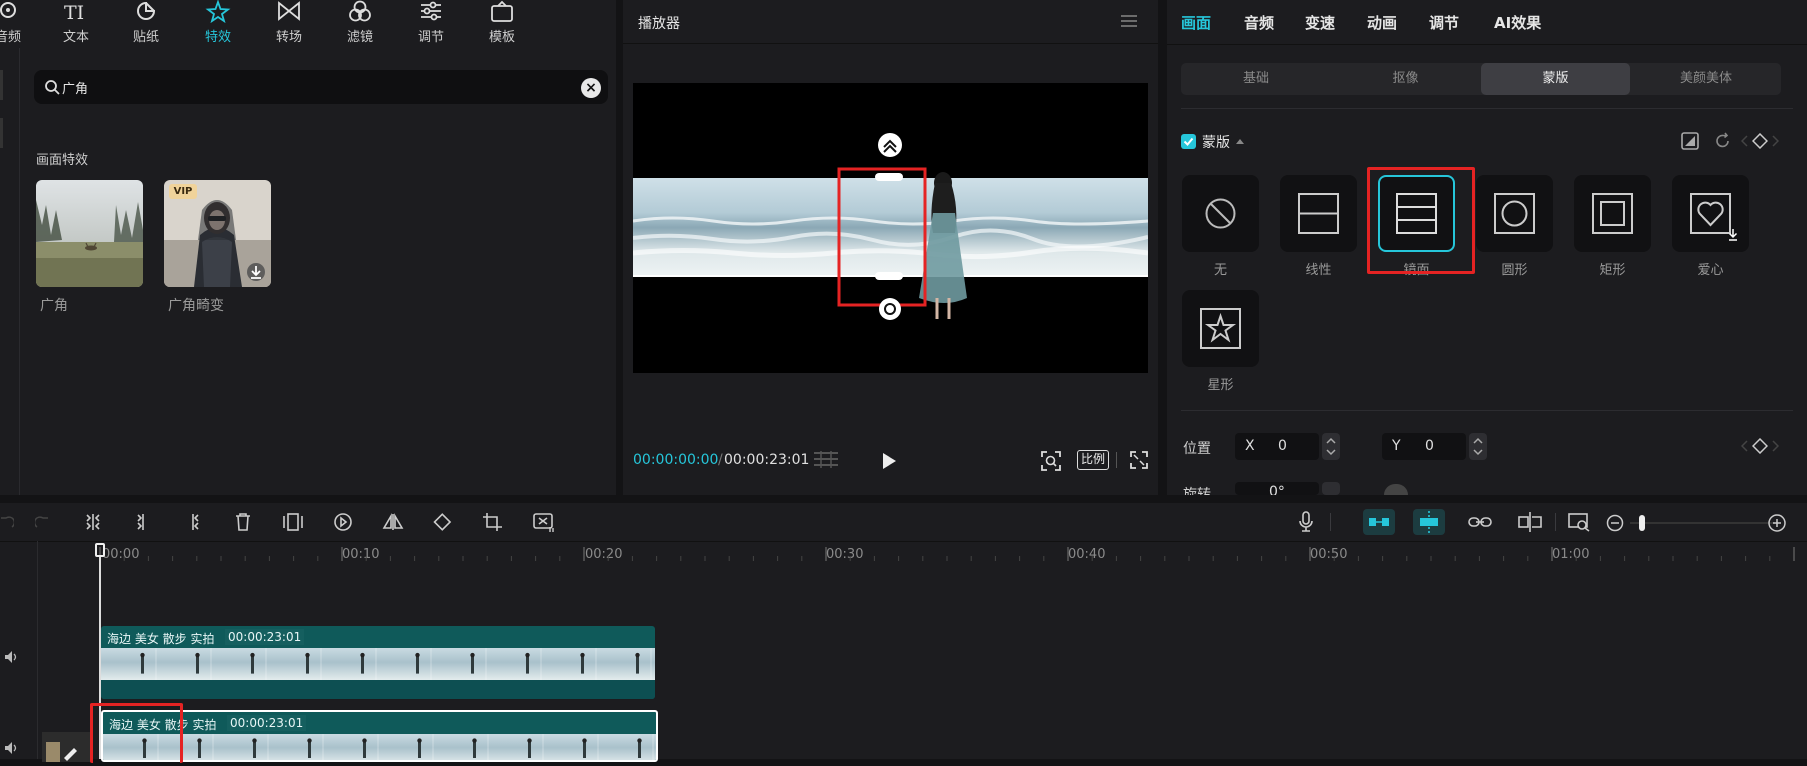  Describe the element at coordinates (93, 522) in the screenshot. I see `split-icon` at that location.